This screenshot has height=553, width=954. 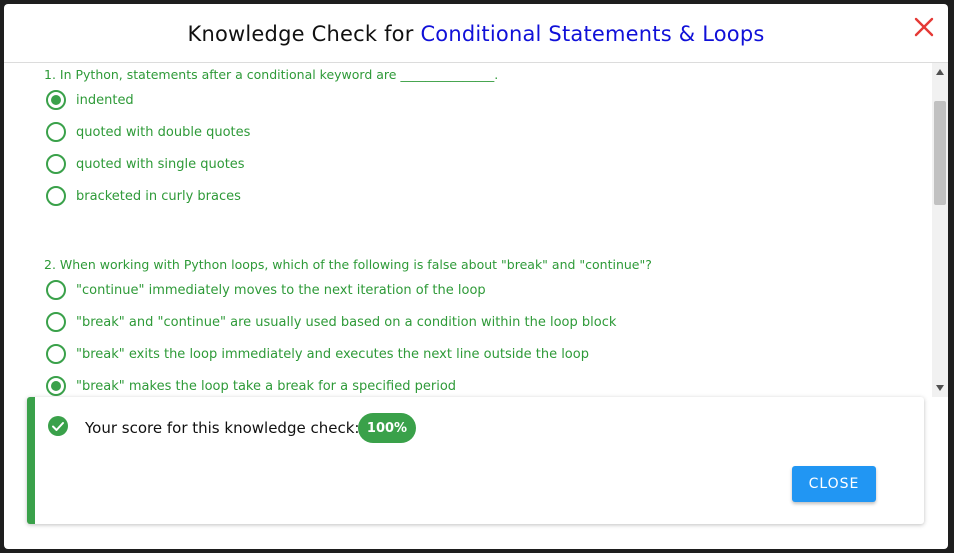 I want to click on option-label: quoted with double quotes, so click(x=163, y=132).